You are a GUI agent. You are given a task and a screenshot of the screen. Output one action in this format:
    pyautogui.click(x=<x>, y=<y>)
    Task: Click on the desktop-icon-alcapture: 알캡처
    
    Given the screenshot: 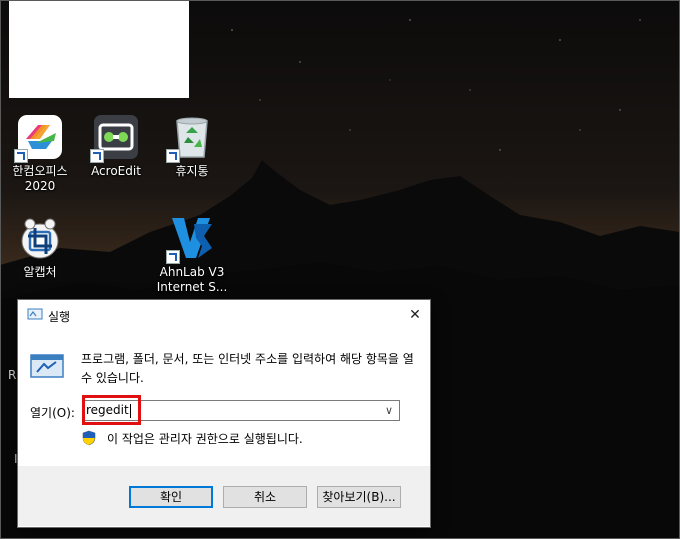 What is the action you would take?
    pyautogui.click(x=40, y=247)
    